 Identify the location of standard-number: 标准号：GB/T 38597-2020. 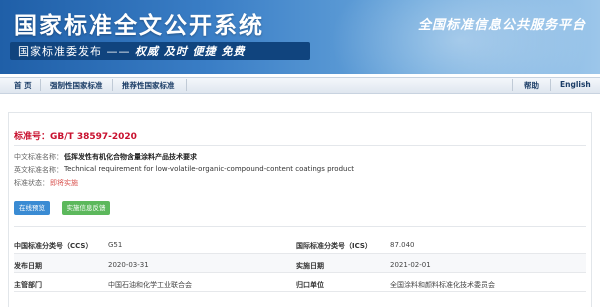
(75, 135).